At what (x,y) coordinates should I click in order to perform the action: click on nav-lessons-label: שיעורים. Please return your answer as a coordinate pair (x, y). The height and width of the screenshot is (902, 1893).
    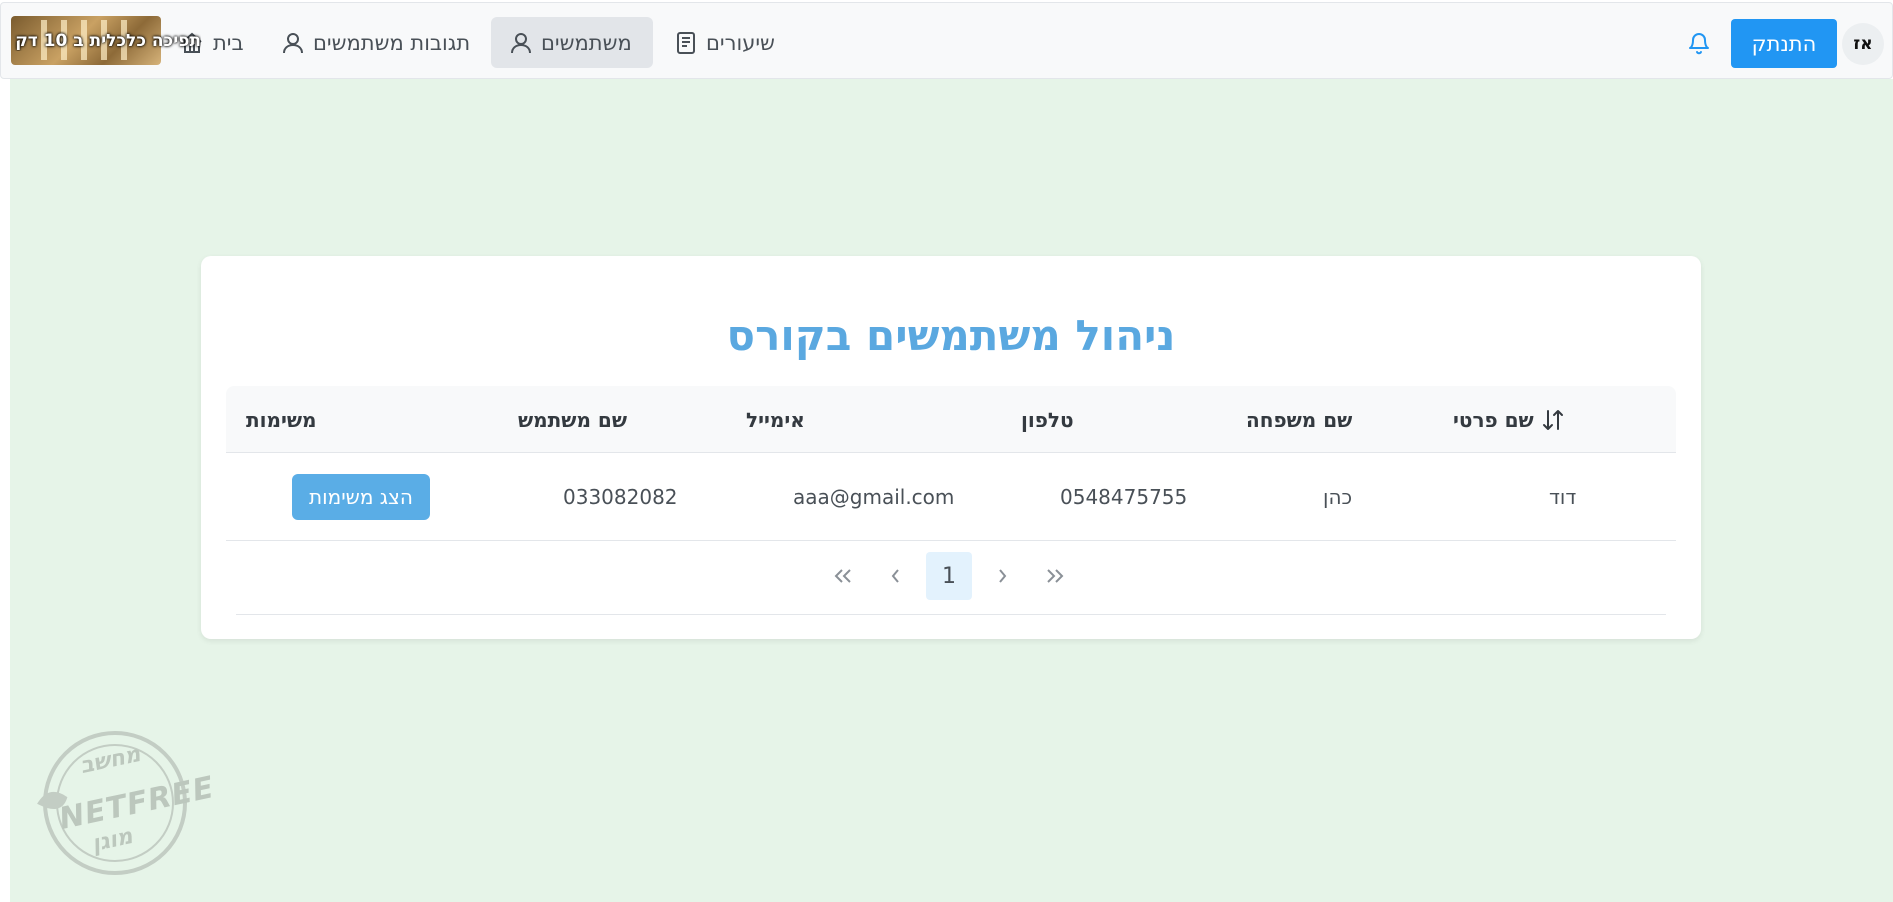
    Looking at the image, I should click on (740, 42).